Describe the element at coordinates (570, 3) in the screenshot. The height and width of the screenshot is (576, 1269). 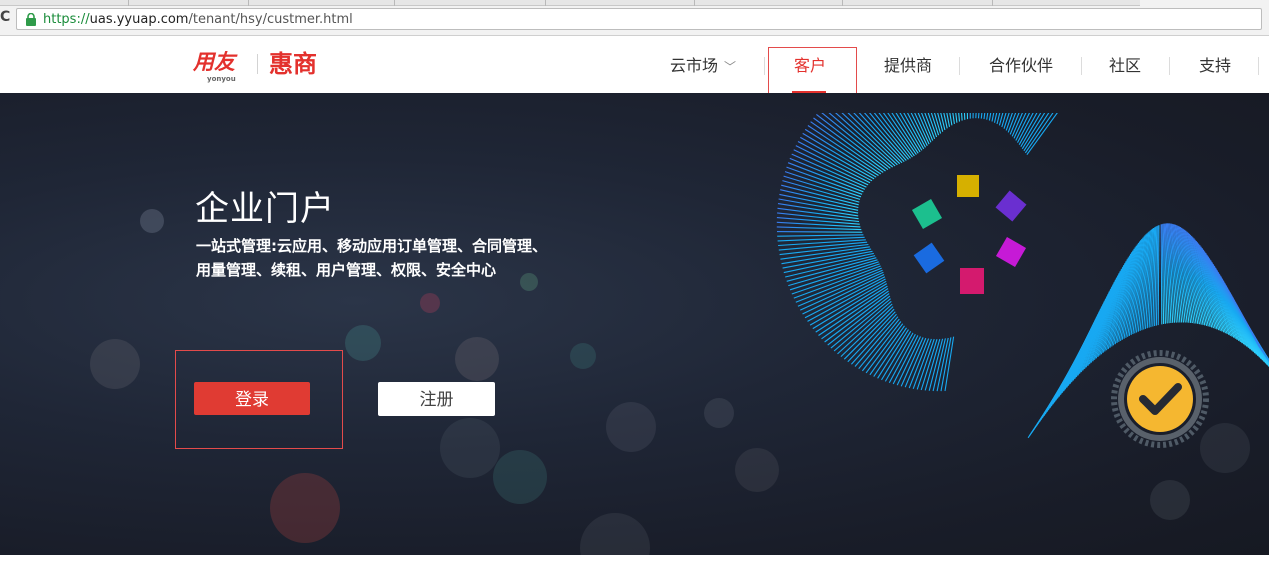
I see `browser-tab-strip` at that location.